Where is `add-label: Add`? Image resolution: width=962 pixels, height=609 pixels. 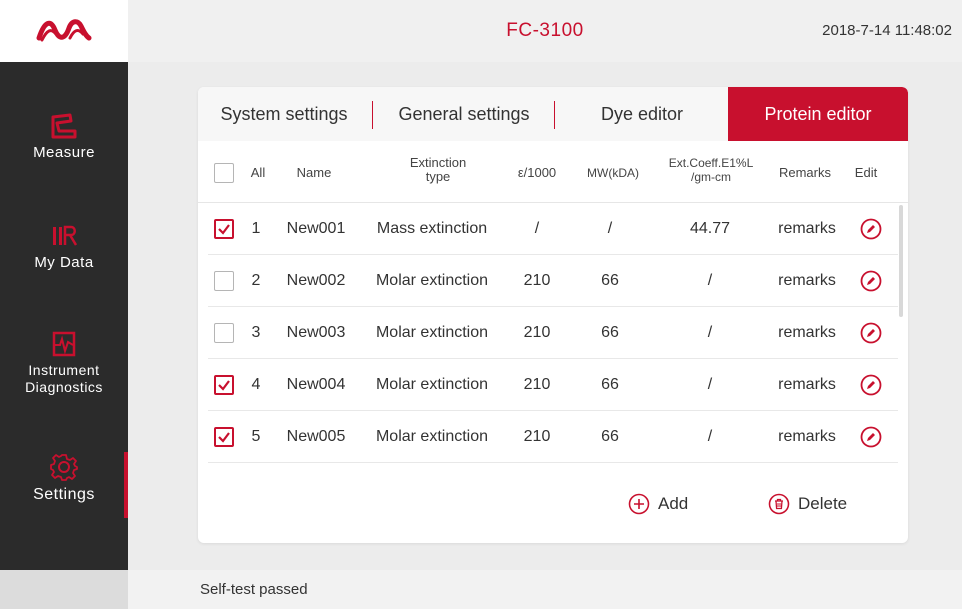 add-label: Add is located at coordinates (673, 503).